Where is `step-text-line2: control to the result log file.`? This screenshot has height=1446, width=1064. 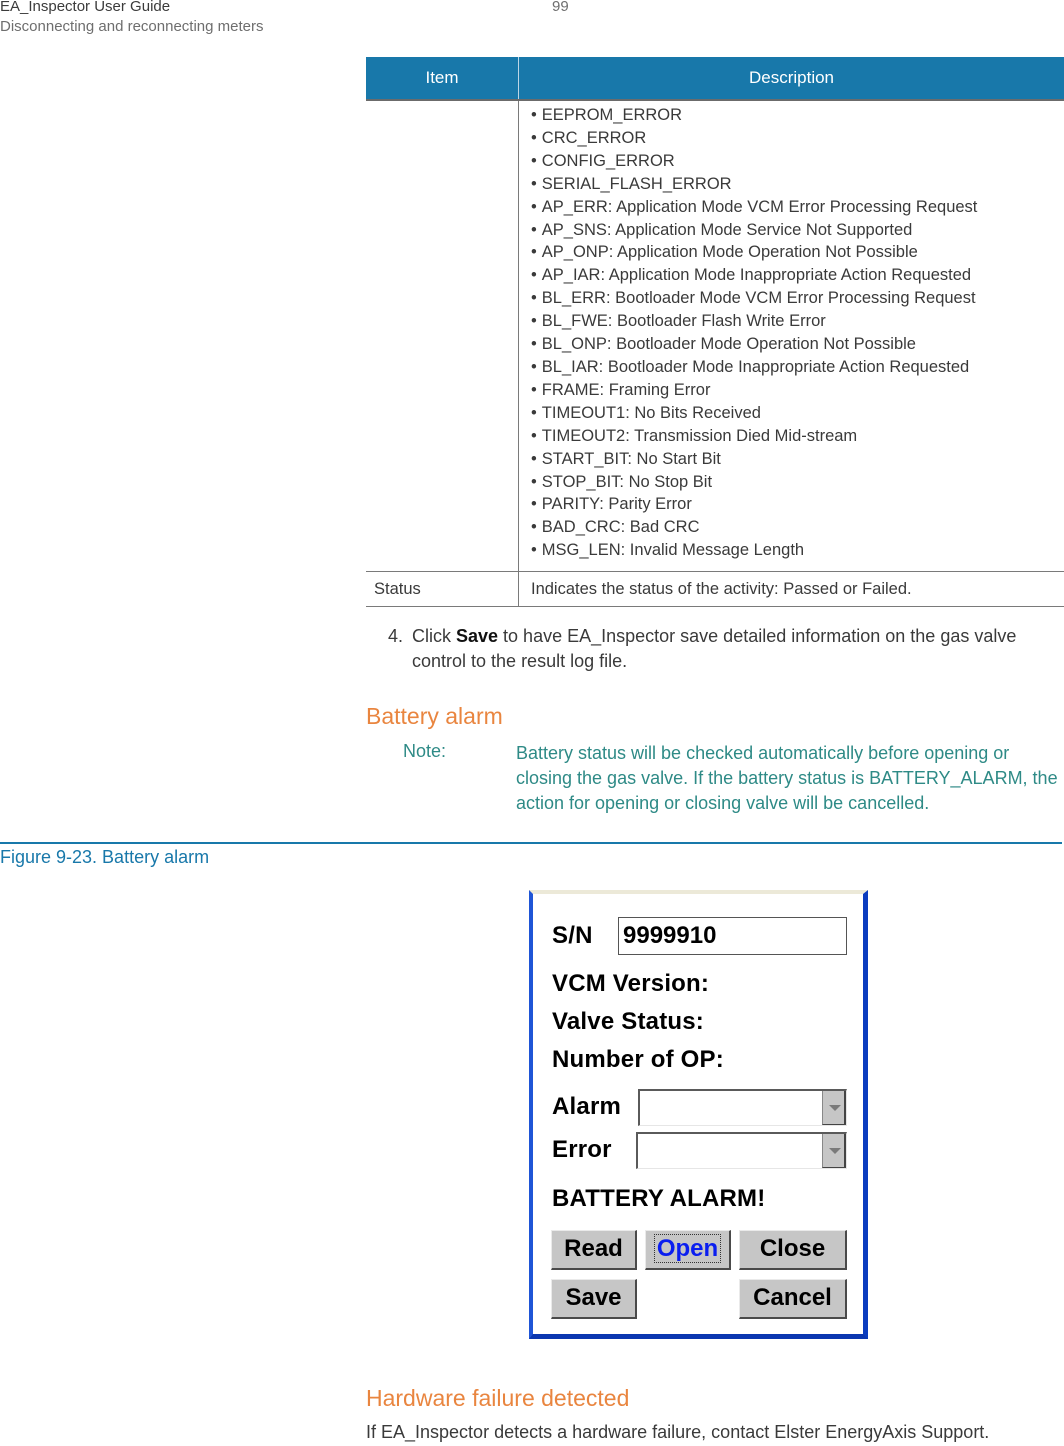
step-text-line2: control to the result log file. is located at coordinates (520, 661).